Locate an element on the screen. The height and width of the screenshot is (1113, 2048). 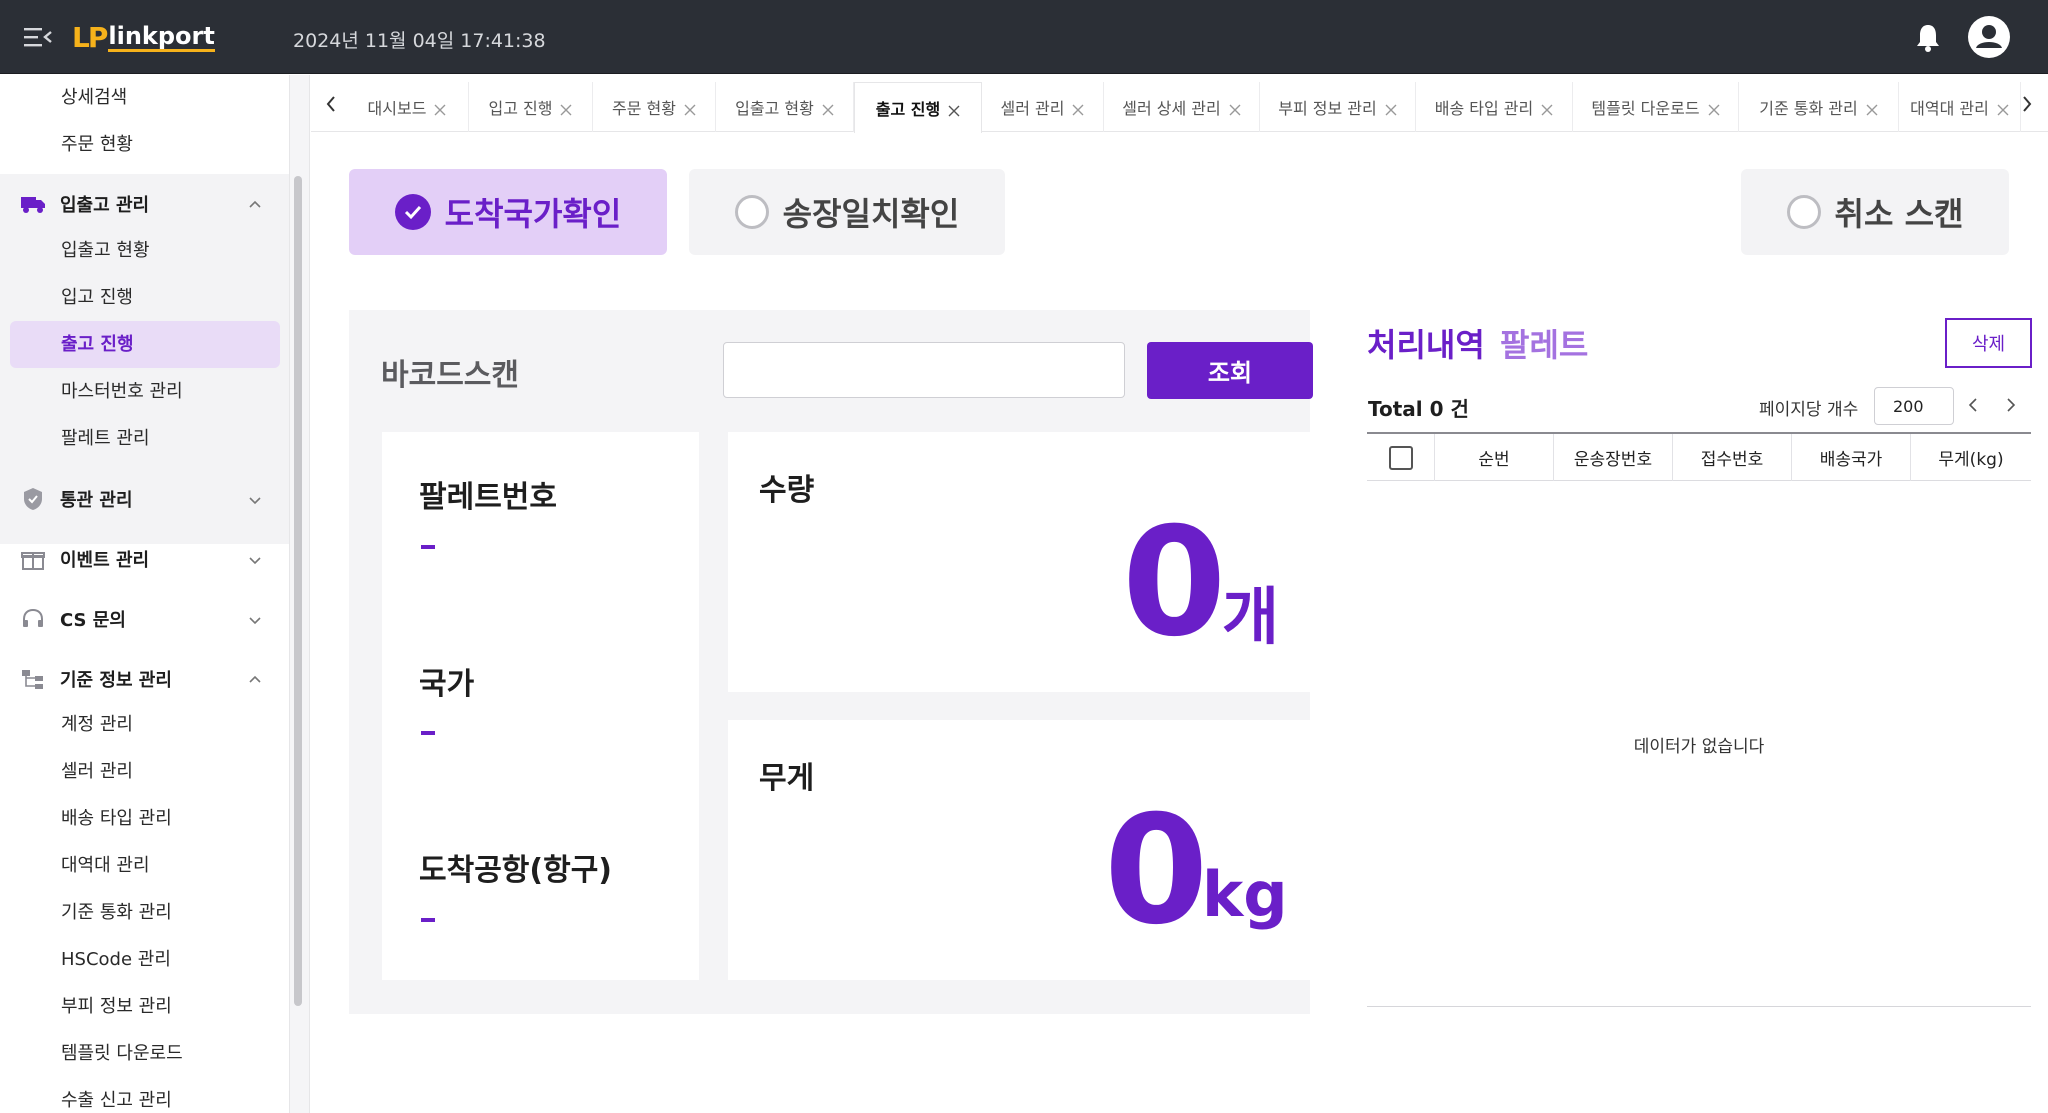
sidebar-group-label: CS 문의 is located at coordinates (93, 620).